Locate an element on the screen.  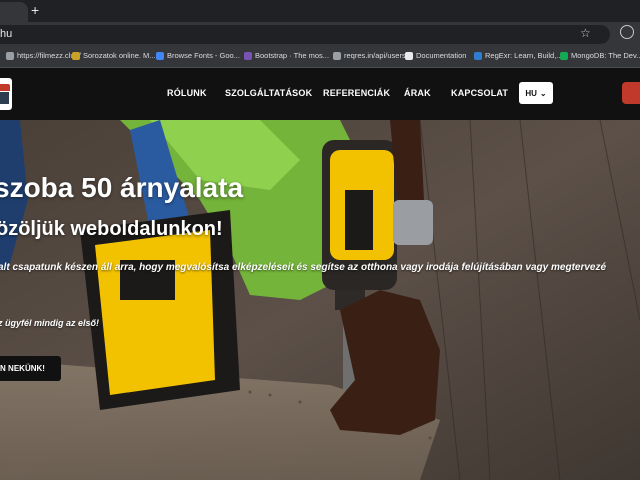
bookmark-label: Documentation is located at coordinates (441, 55).